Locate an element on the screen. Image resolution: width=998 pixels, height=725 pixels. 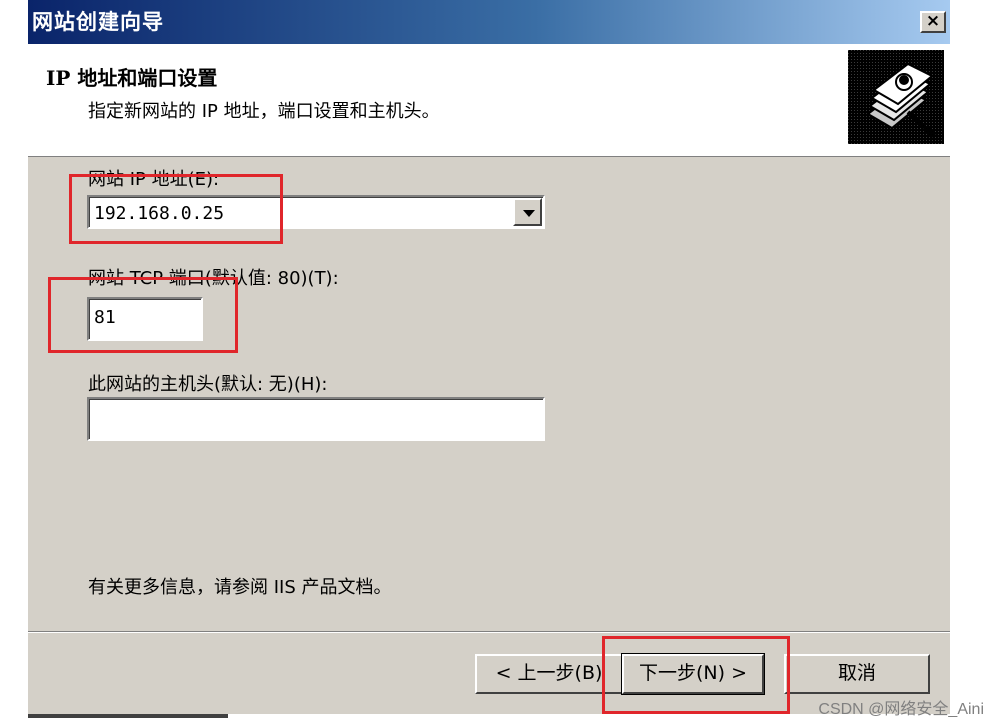
dropdown-arrow-button is located at coordinates (527, 212).